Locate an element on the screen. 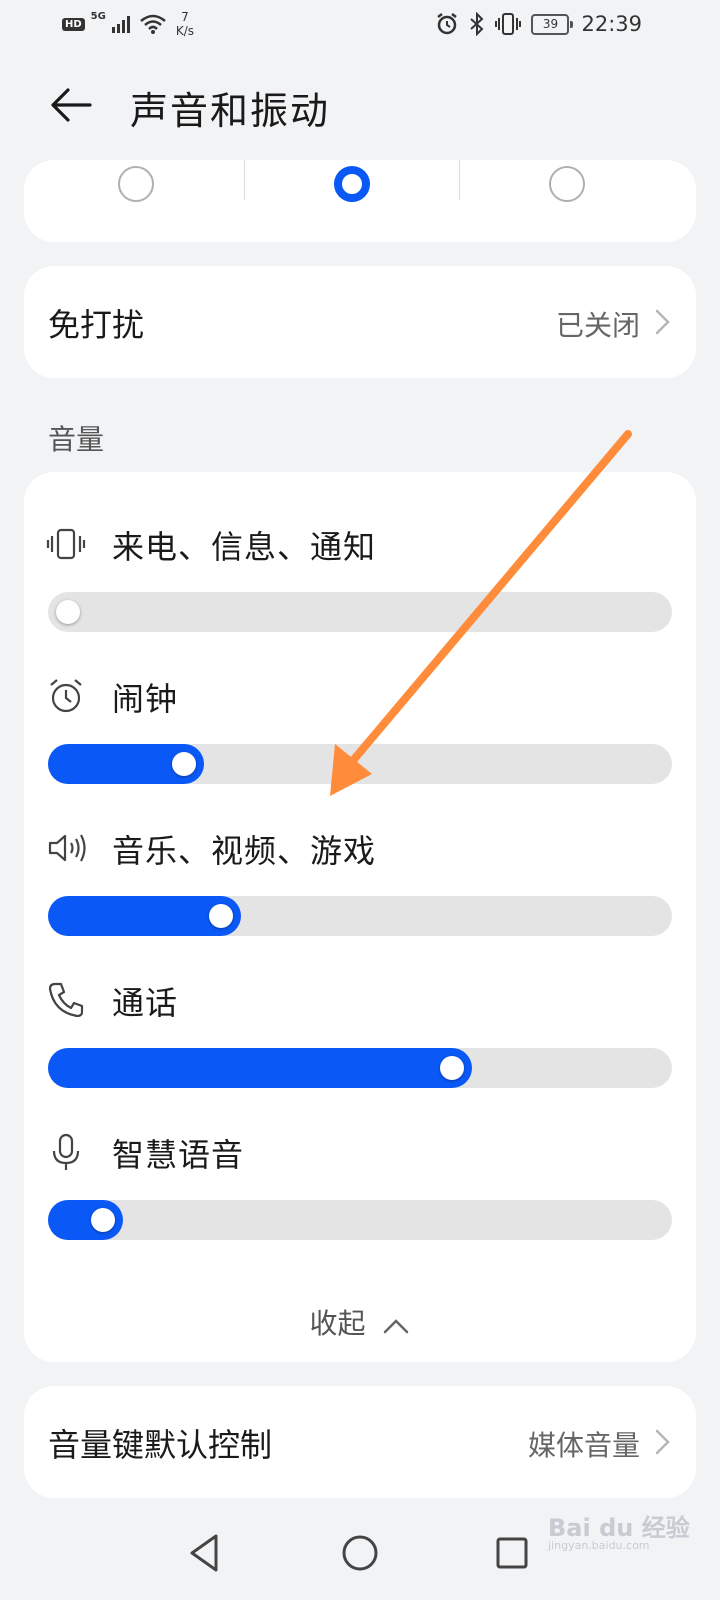 The image size is (720, 1600). collapse-button: 收起 is located at coordinates (360, 1322).